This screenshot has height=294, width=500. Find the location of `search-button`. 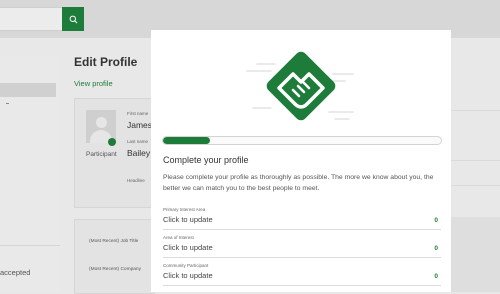

search-button is located at coordinates (73, 19).